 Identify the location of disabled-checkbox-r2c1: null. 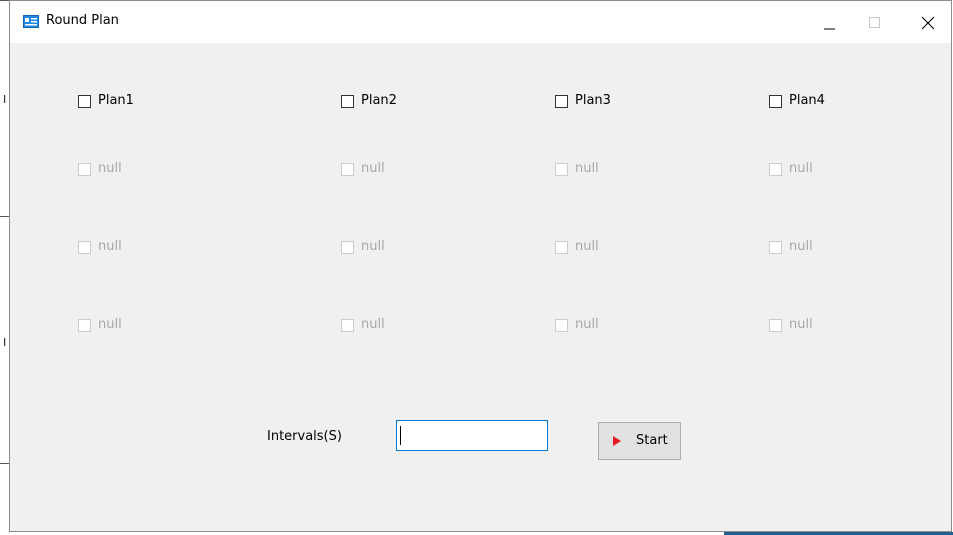
(100, 247).